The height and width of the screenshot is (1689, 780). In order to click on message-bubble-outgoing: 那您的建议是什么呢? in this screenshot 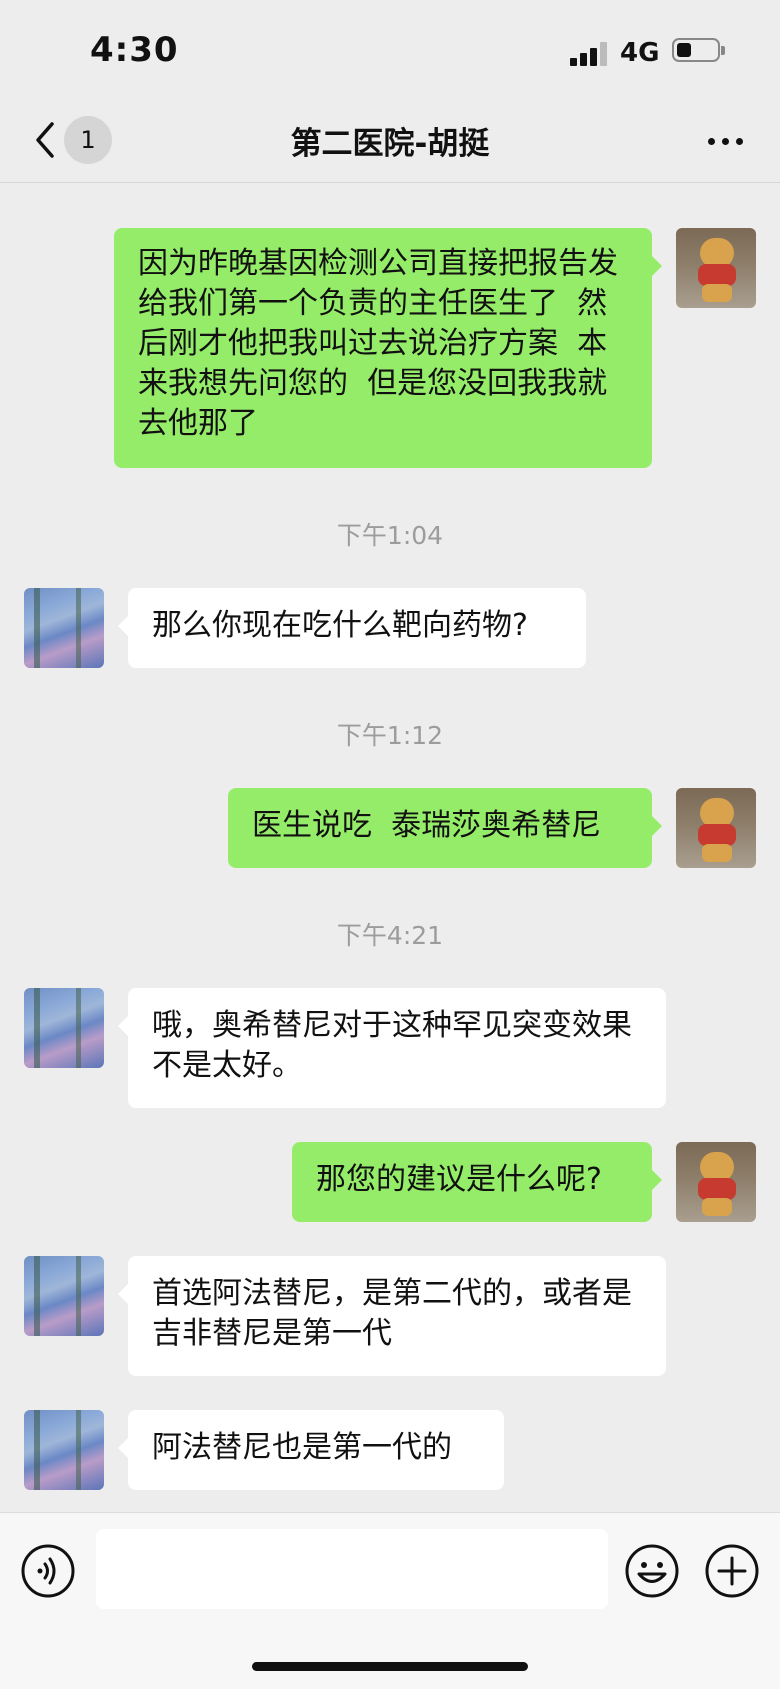, I will do `click(477, 1182)`.